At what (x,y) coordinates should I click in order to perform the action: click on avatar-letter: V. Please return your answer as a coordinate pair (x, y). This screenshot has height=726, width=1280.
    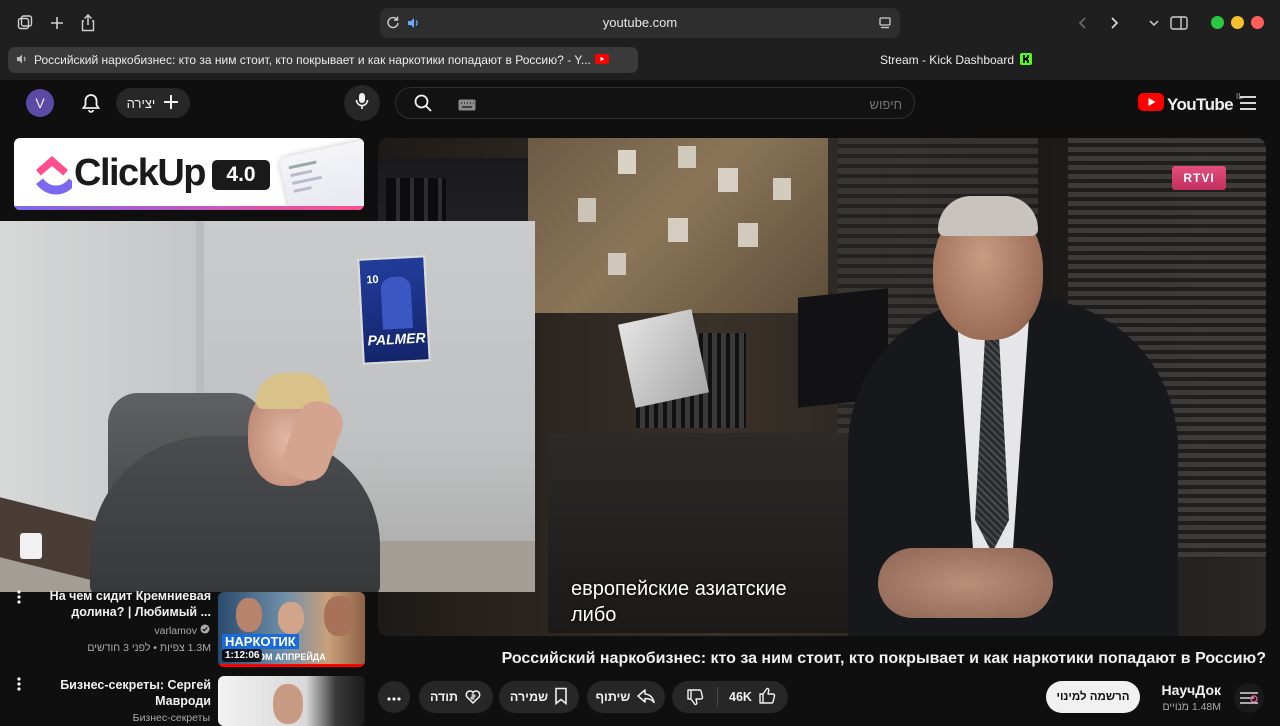
    Looking at the image, I should click on (40, 103).